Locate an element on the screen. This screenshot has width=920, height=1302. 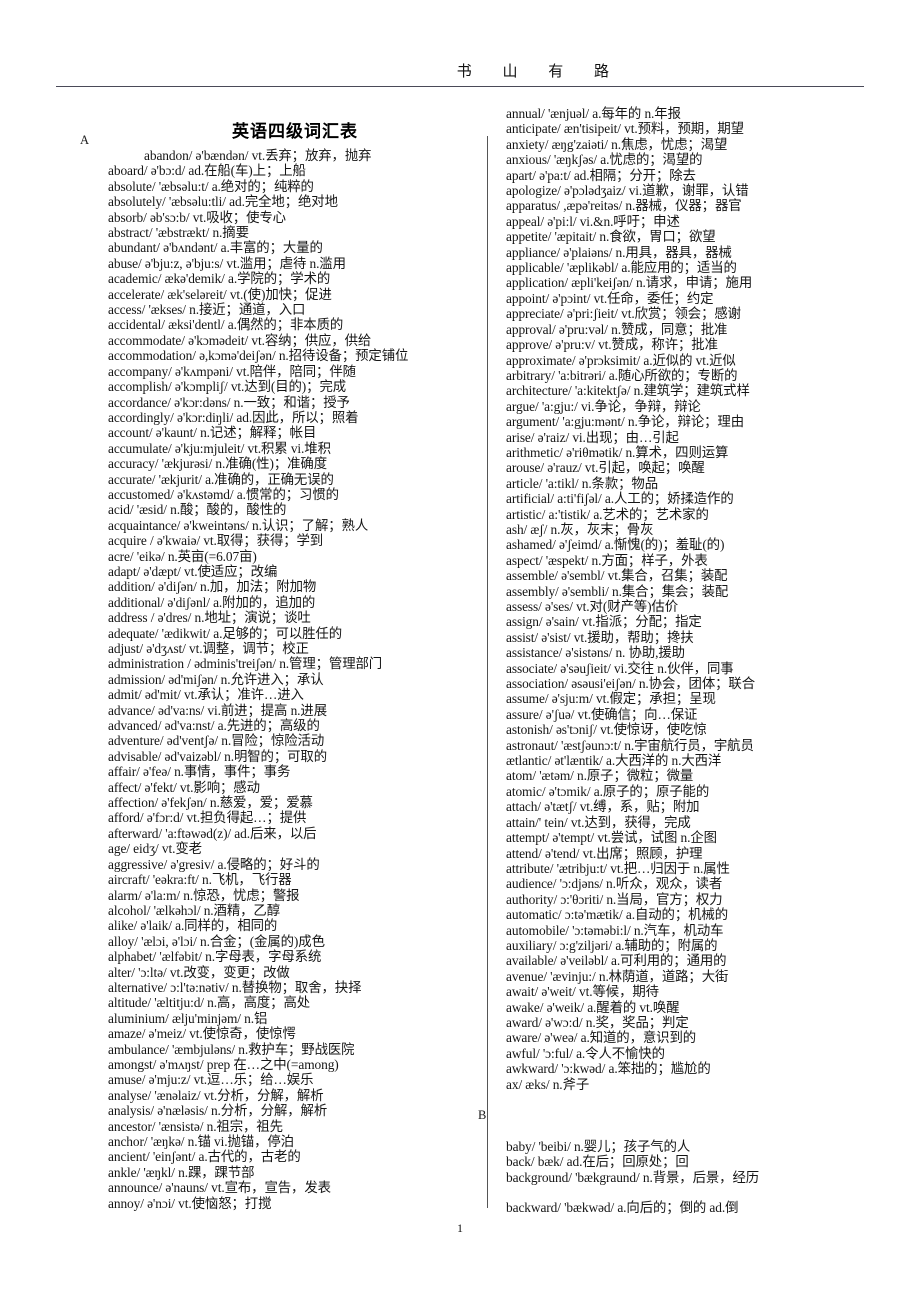
vocabulary-entry: amuse/ ə'mju:z/ vt.逗…乐；给…娱乐 is located at coordinates (211, 1080).